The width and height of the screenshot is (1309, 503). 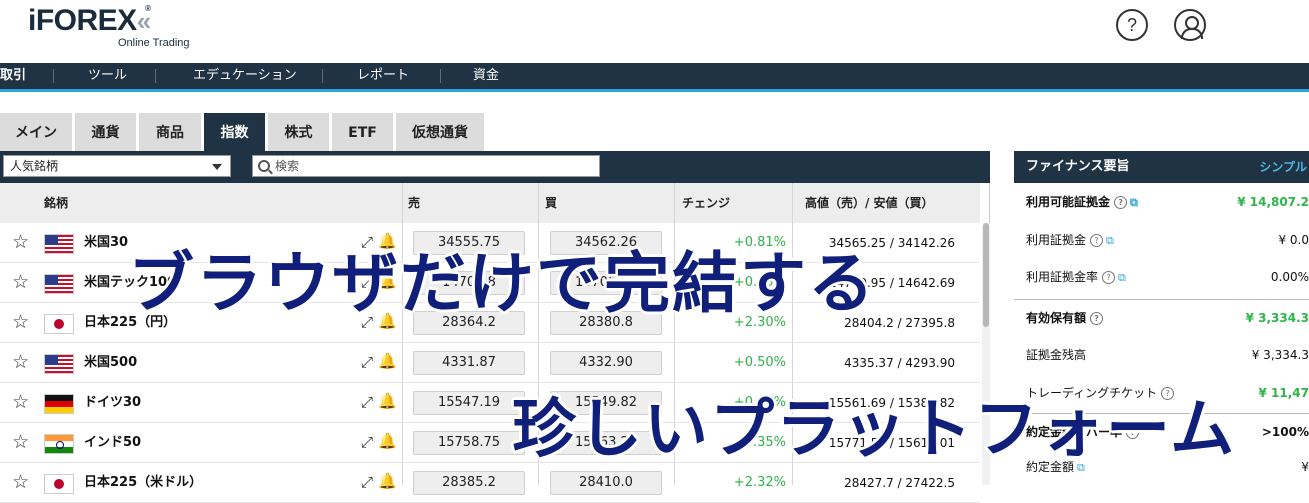 I want to click on finance-row: 利用可能証拠金? ⧉ ¥ 14,807.2, so click(x=1161, y=202).